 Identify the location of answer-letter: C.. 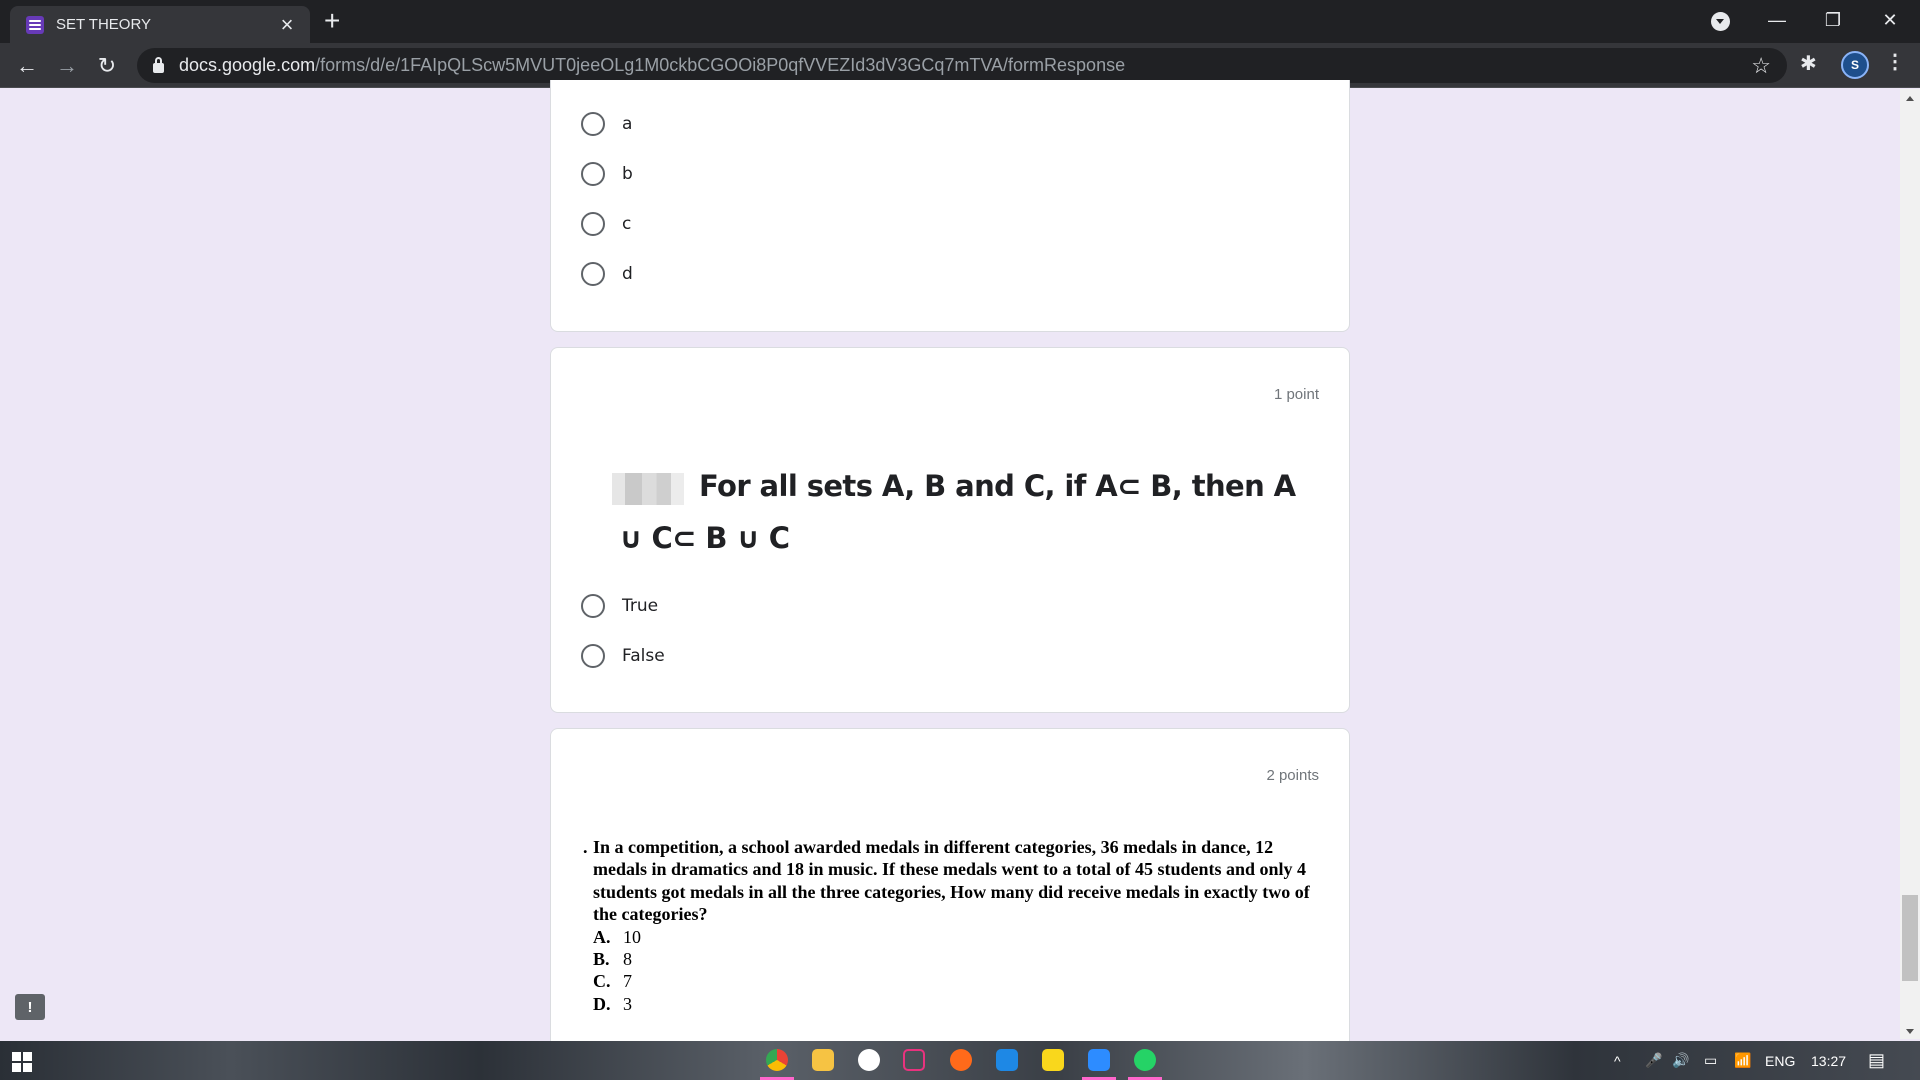
(602, 981).